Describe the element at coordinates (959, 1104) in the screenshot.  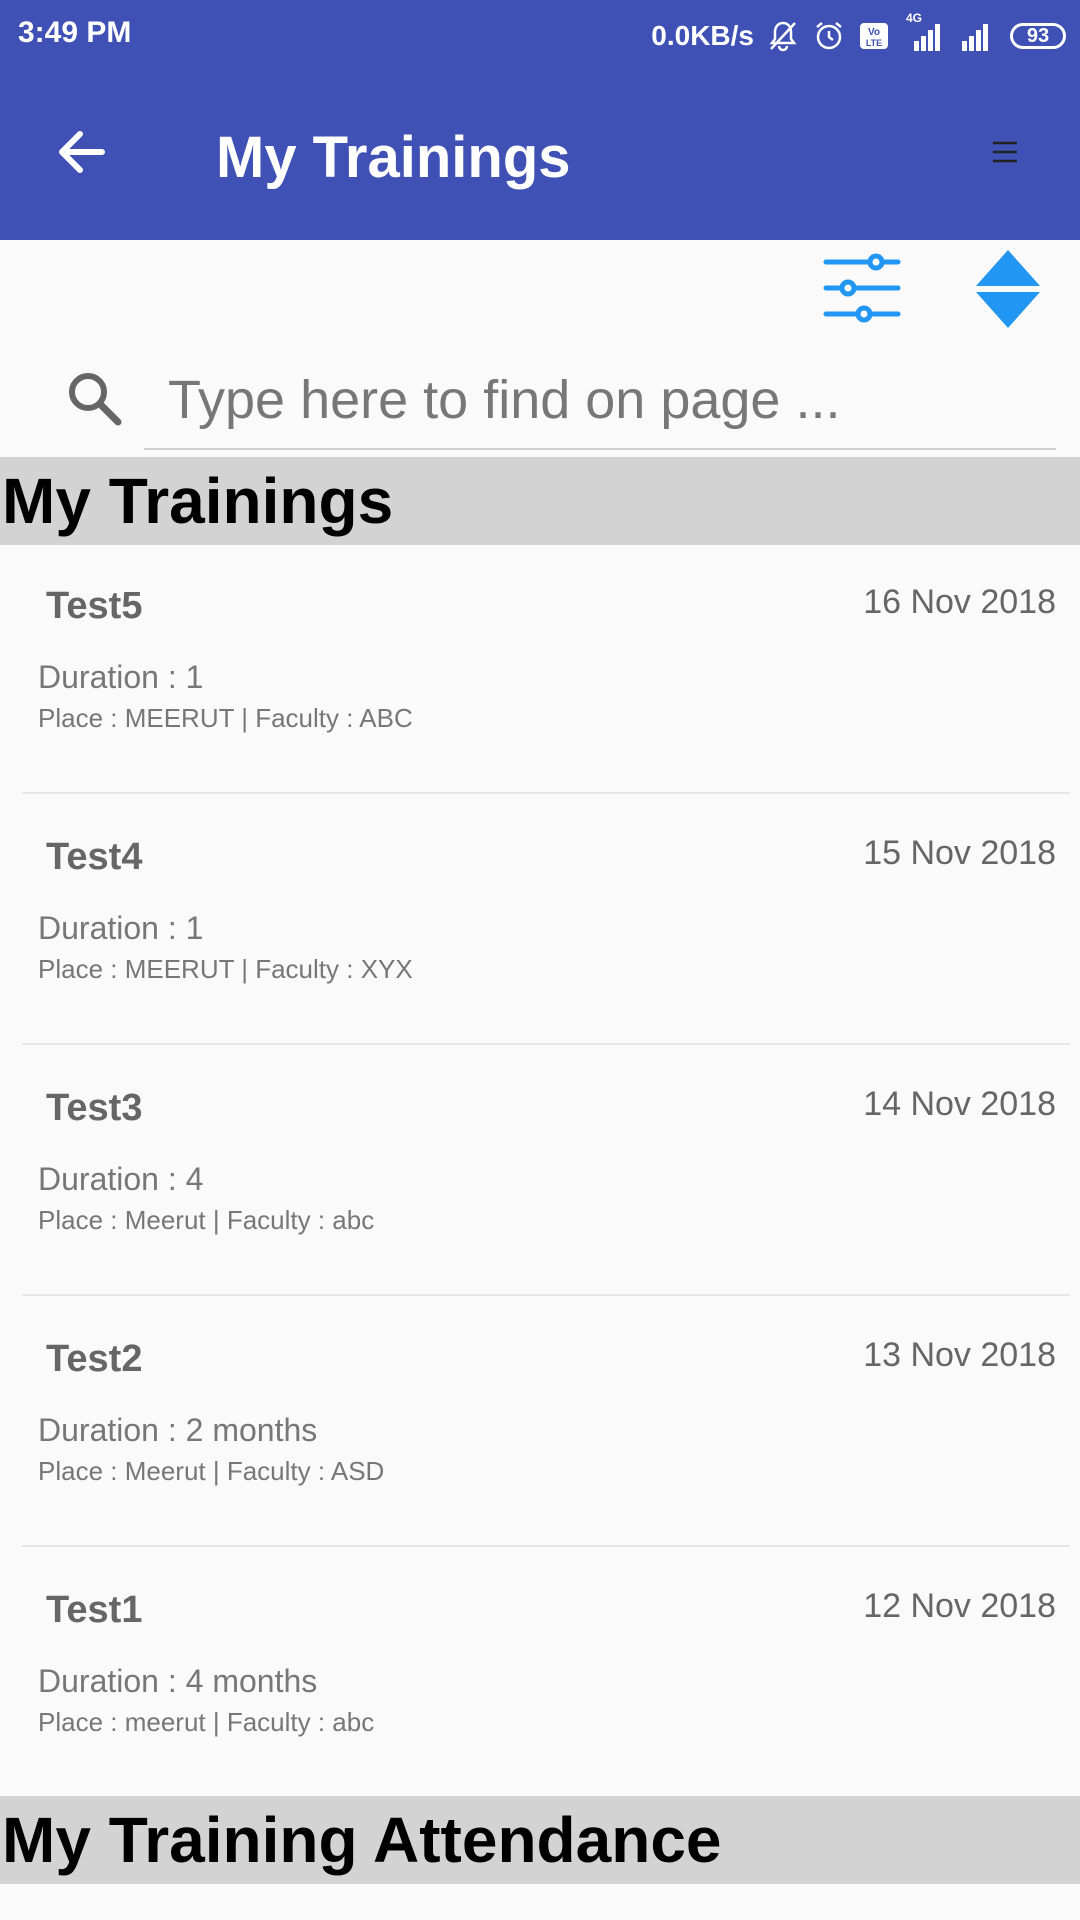
I see `training-date: 14 Nov 2018` at that location.